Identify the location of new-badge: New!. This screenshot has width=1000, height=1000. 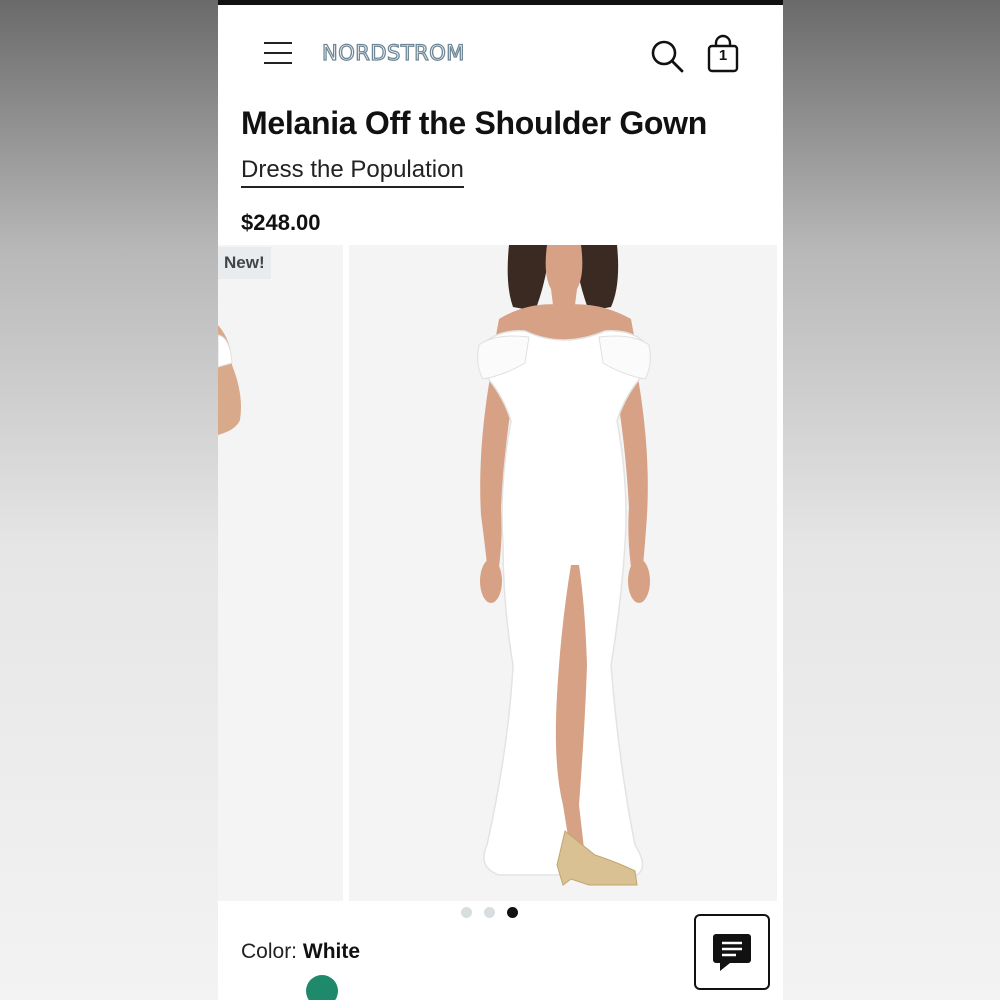
(244, 263).